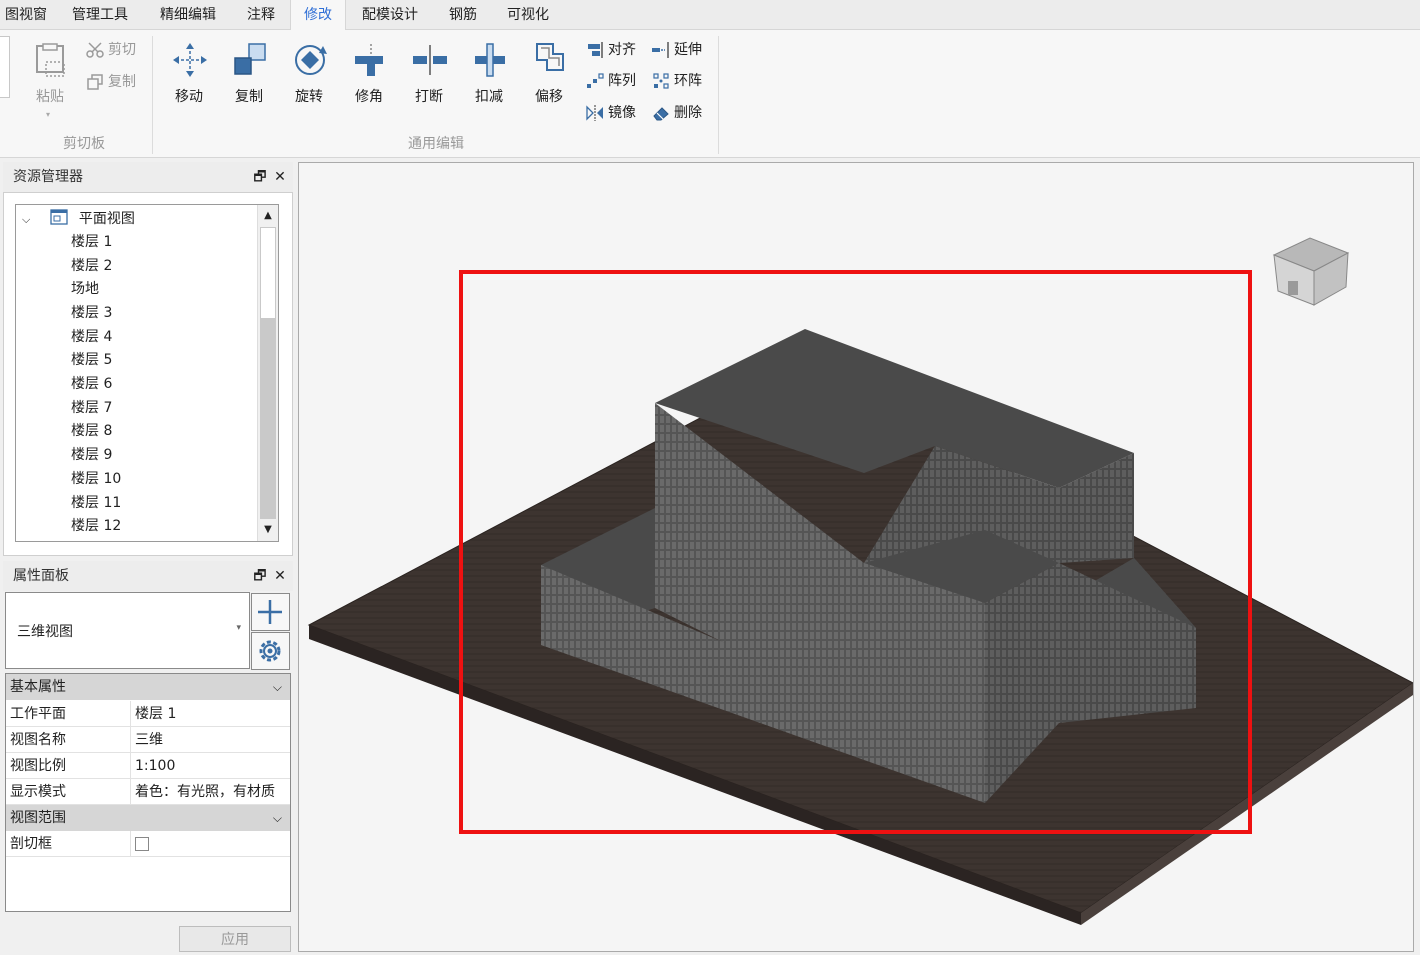 The width and height of the screenshot is (1420, 955). I want to click on move-label: 移动, so click(189, 97).